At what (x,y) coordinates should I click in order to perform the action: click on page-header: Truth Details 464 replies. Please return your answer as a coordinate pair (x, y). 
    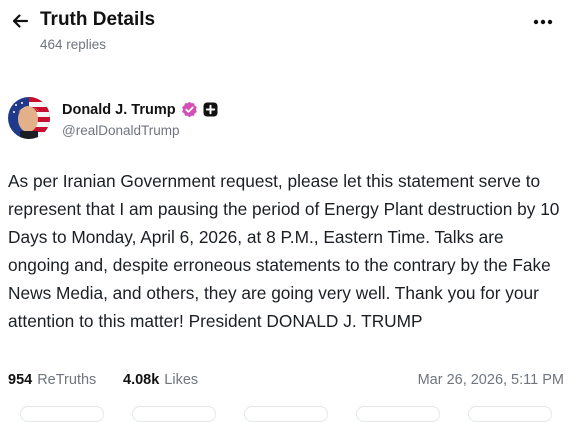
    Looking at the image, I should click on (285, 31).